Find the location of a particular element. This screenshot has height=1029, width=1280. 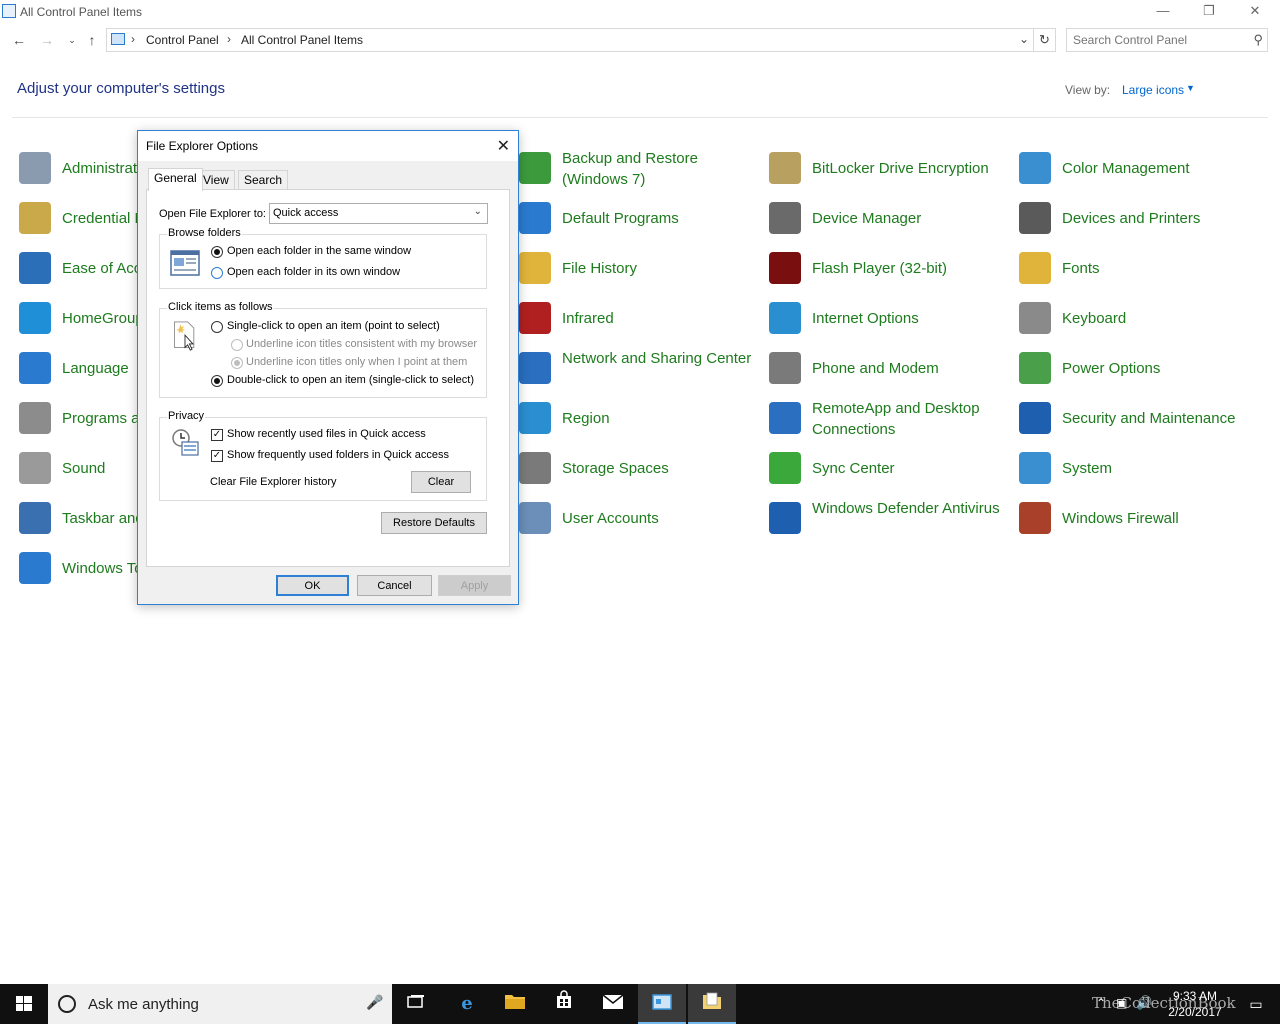

breadcrumb-control-panel: Control Panel is located at coordinates (182, 40).